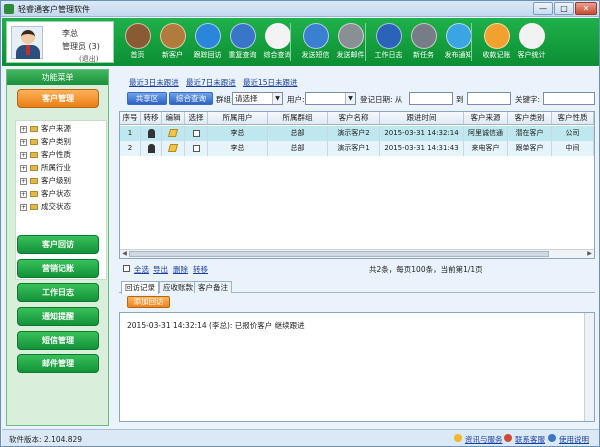 The width and height of the screenshot is (600, 447). I want to click on transfer-link: 转移, so click(200, 269).